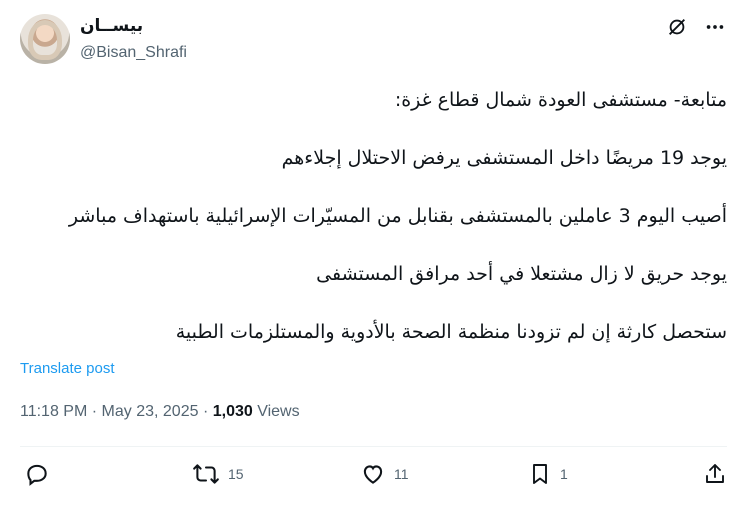 This screenshot has width=747, height=506. I want to click on grok-icon, so click(677, 27).